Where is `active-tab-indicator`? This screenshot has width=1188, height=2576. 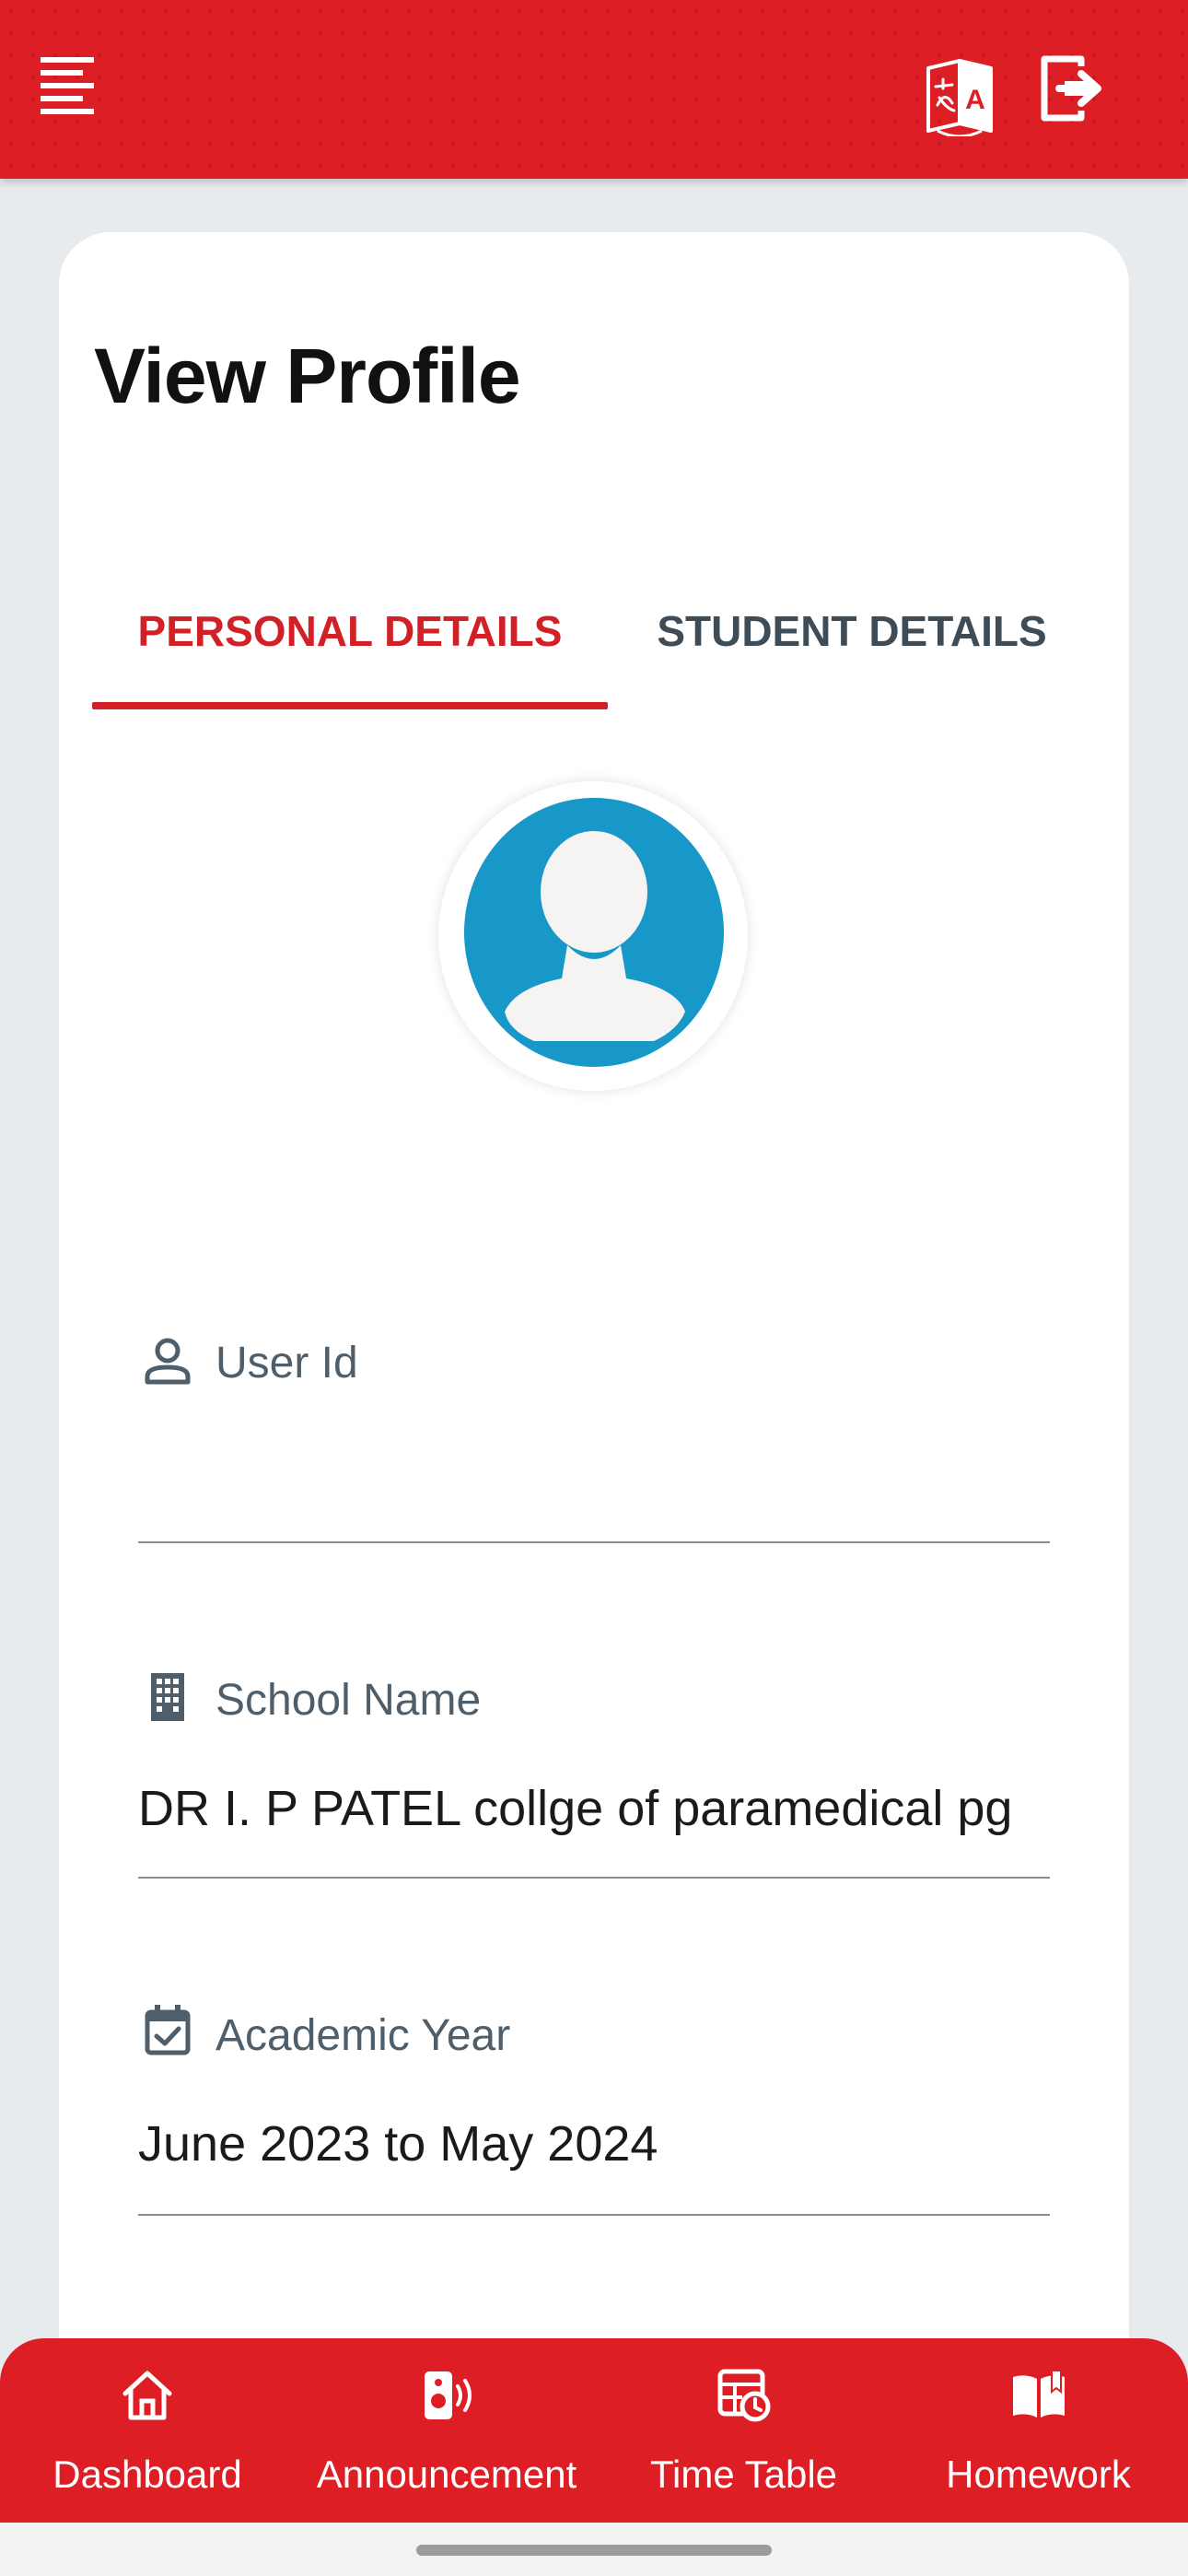
active-tab-indicator is located at coordinates (350, 705).